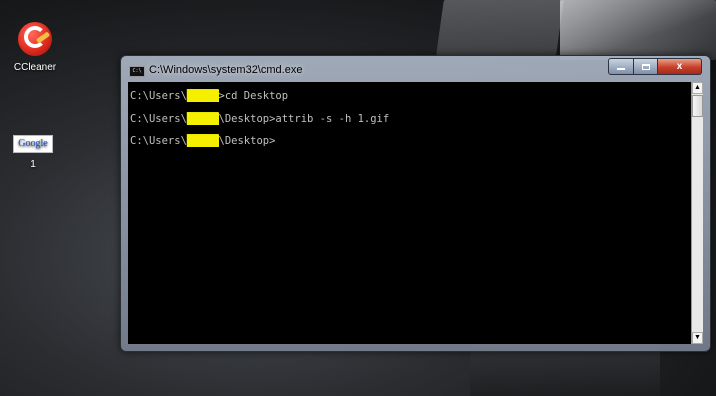 This screenshot has width=716, height=396. What do you see at coordinates (621, 66) in the screenshot?
I see `minimize-button` at bounding box center [621, 66].